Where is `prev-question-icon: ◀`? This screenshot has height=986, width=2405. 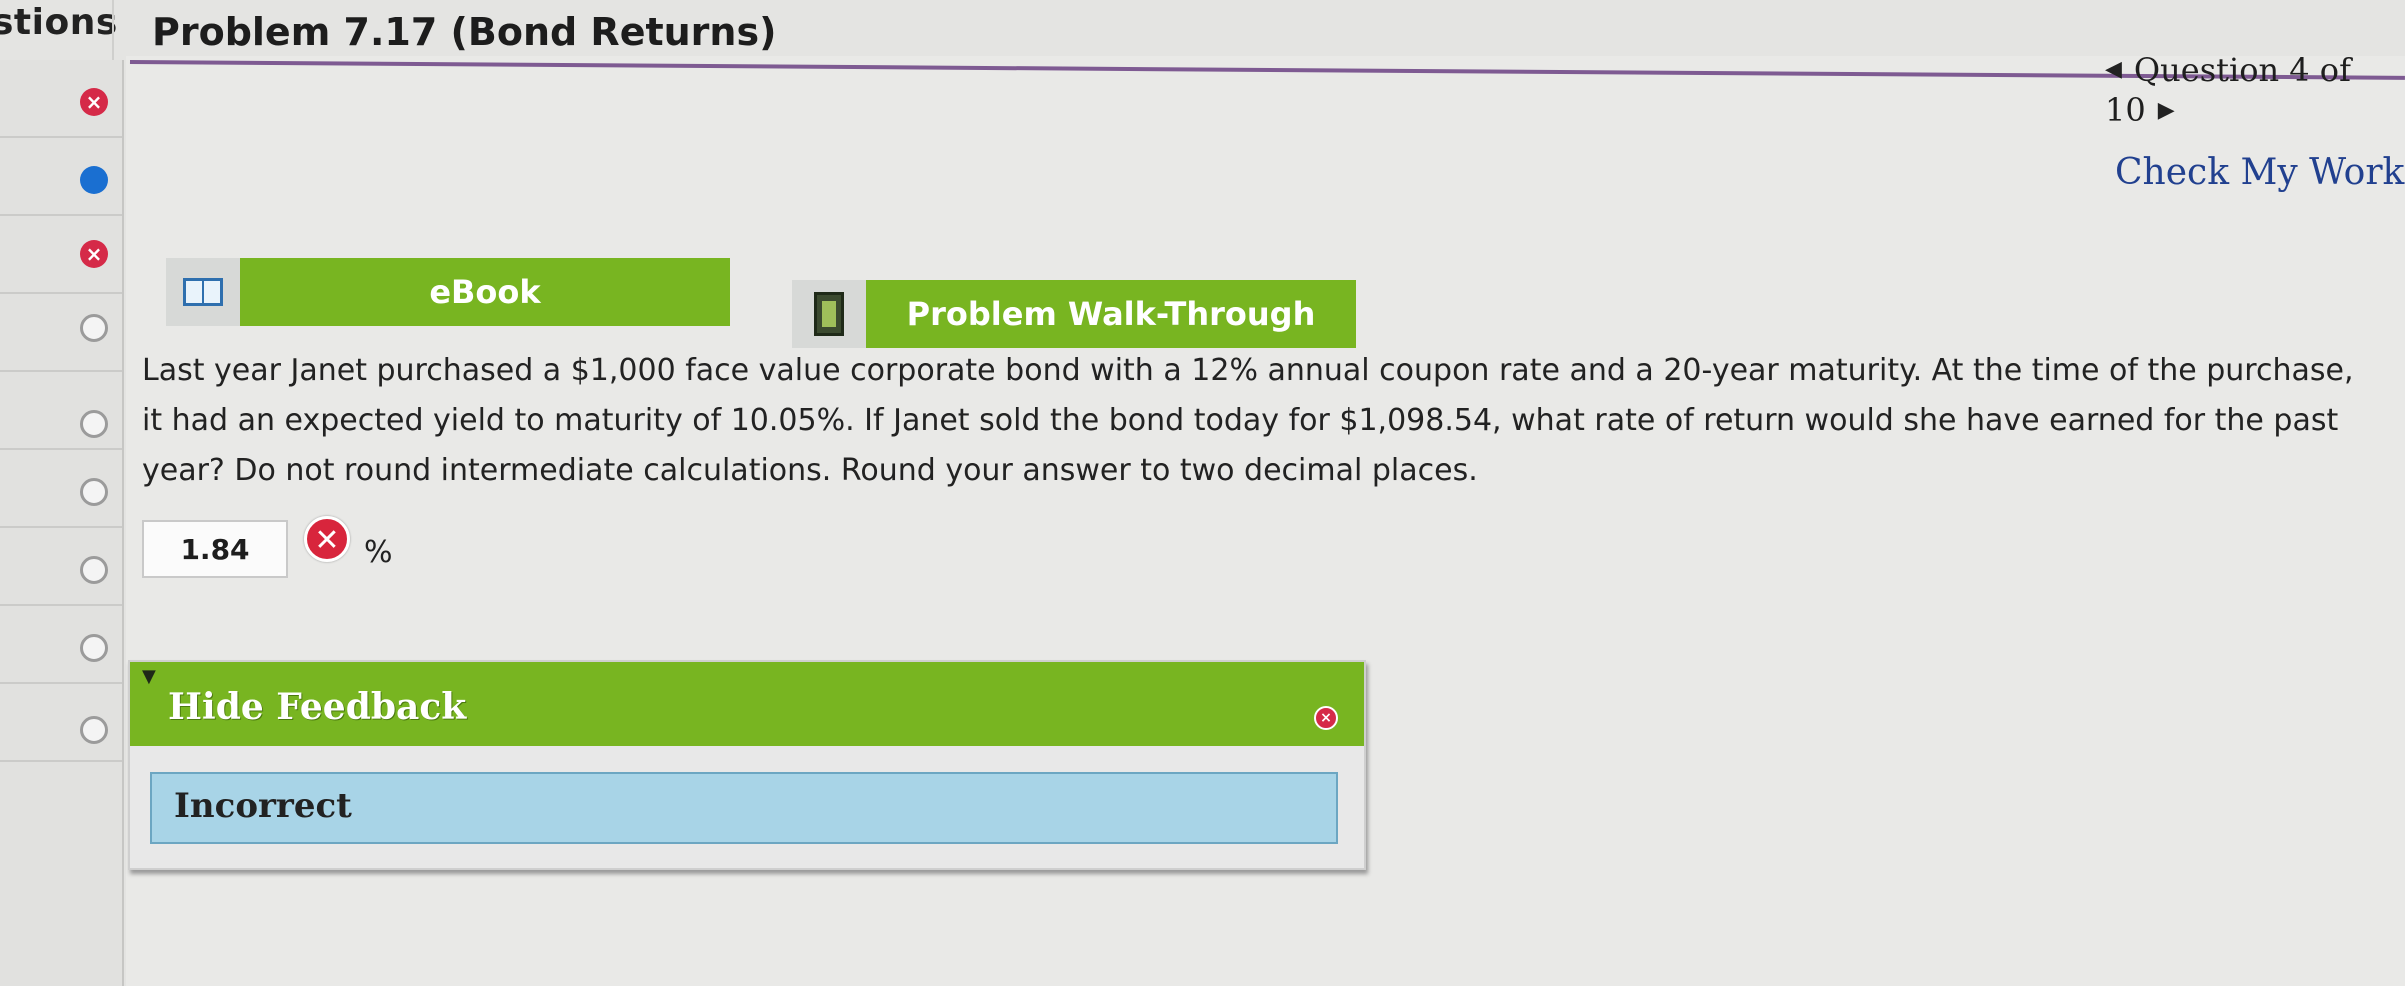
prev-question-icon: ◀ is located at coordinates (2113, 69).